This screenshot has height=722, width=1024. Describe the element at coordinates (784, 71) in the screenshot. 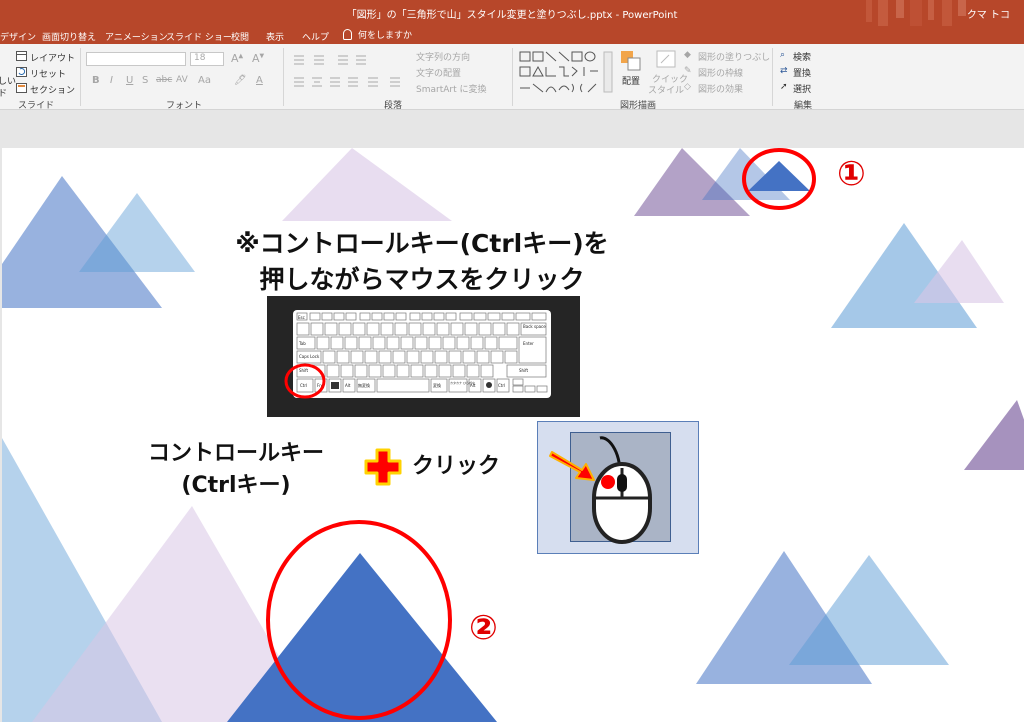

I see `replace-icon: ⇄` at that location.